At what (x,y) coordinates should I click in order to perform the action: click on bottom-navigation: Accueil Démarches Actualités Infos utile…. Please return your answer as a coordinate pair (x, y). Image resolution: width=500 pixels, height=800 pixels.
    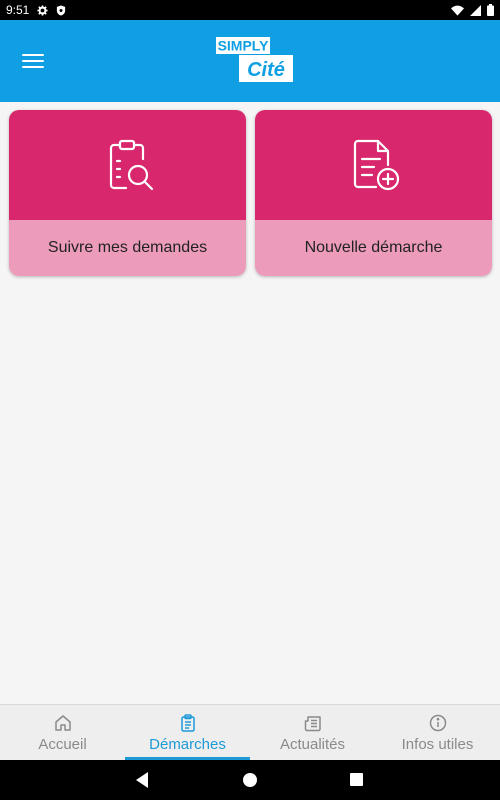
    Looking at the image, I should click on (250, 732).